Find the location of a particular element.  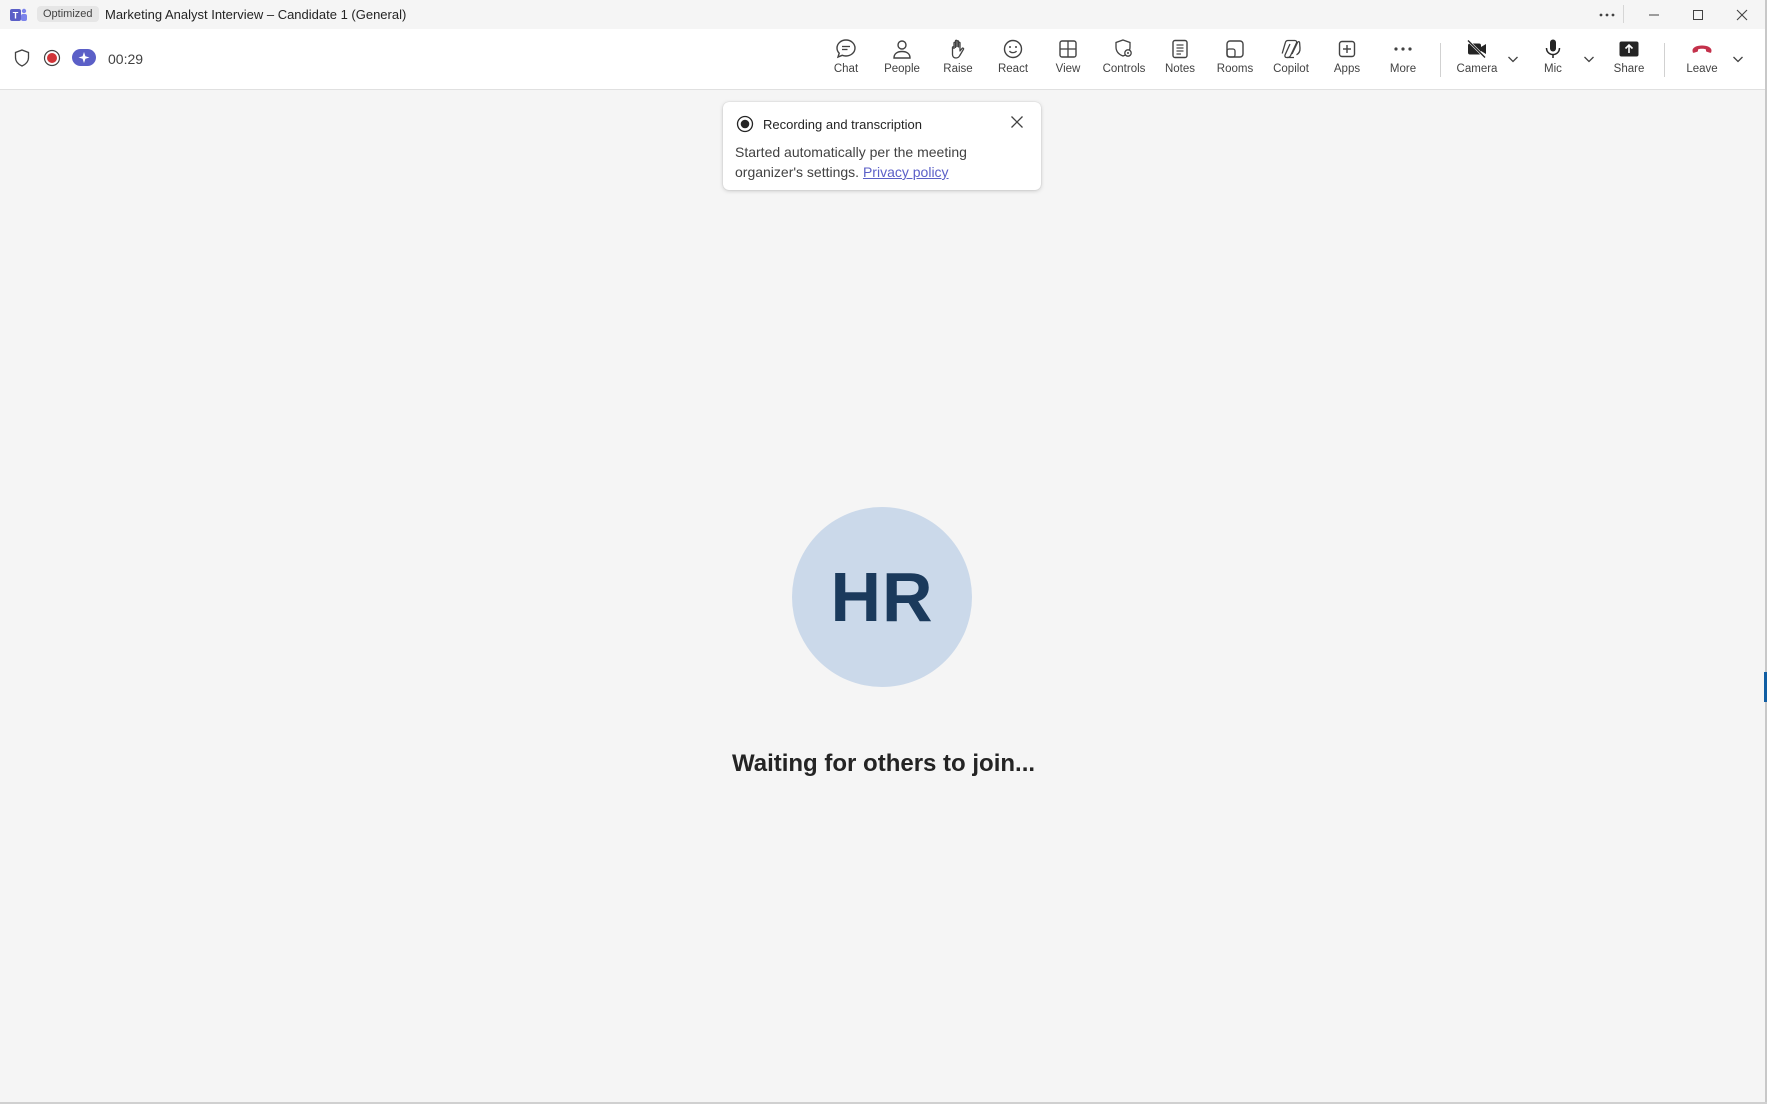

close-notification-icon is located at coordinates (1017, 122).